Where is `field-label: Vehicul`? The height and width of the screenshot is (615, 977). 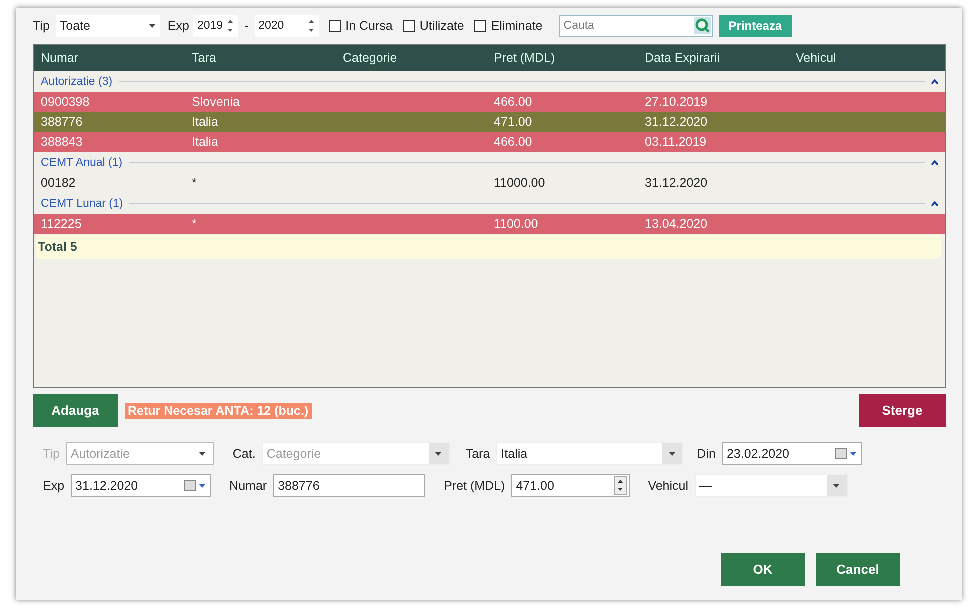 field-label: Vehicul is located at coordinates (668, 485).